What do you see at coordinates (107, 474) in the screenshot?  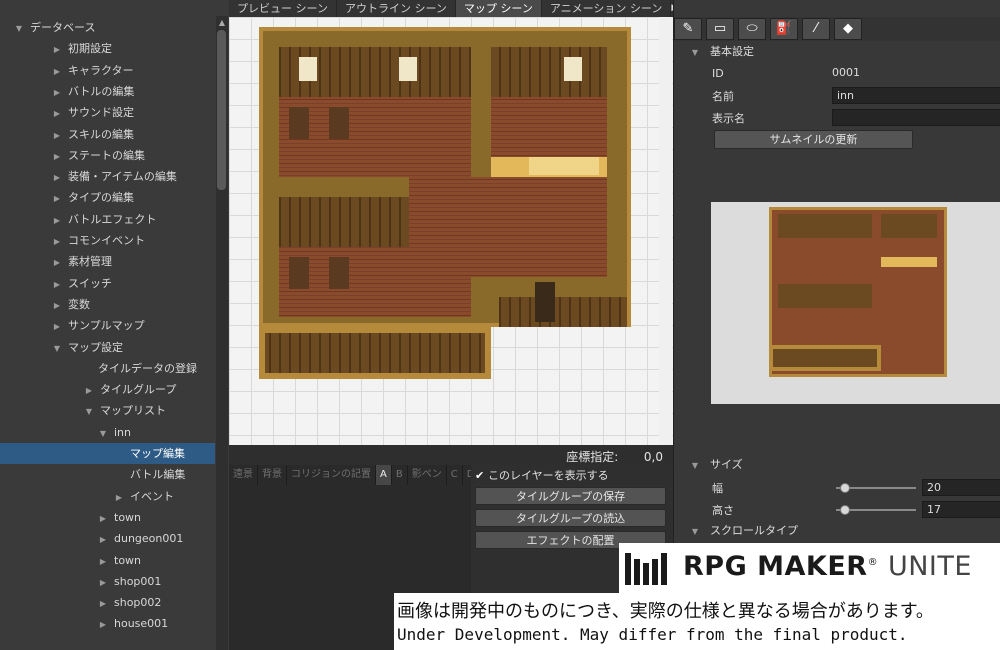 I see `tree-item: バトル編集` at bounding box center [107, 474].